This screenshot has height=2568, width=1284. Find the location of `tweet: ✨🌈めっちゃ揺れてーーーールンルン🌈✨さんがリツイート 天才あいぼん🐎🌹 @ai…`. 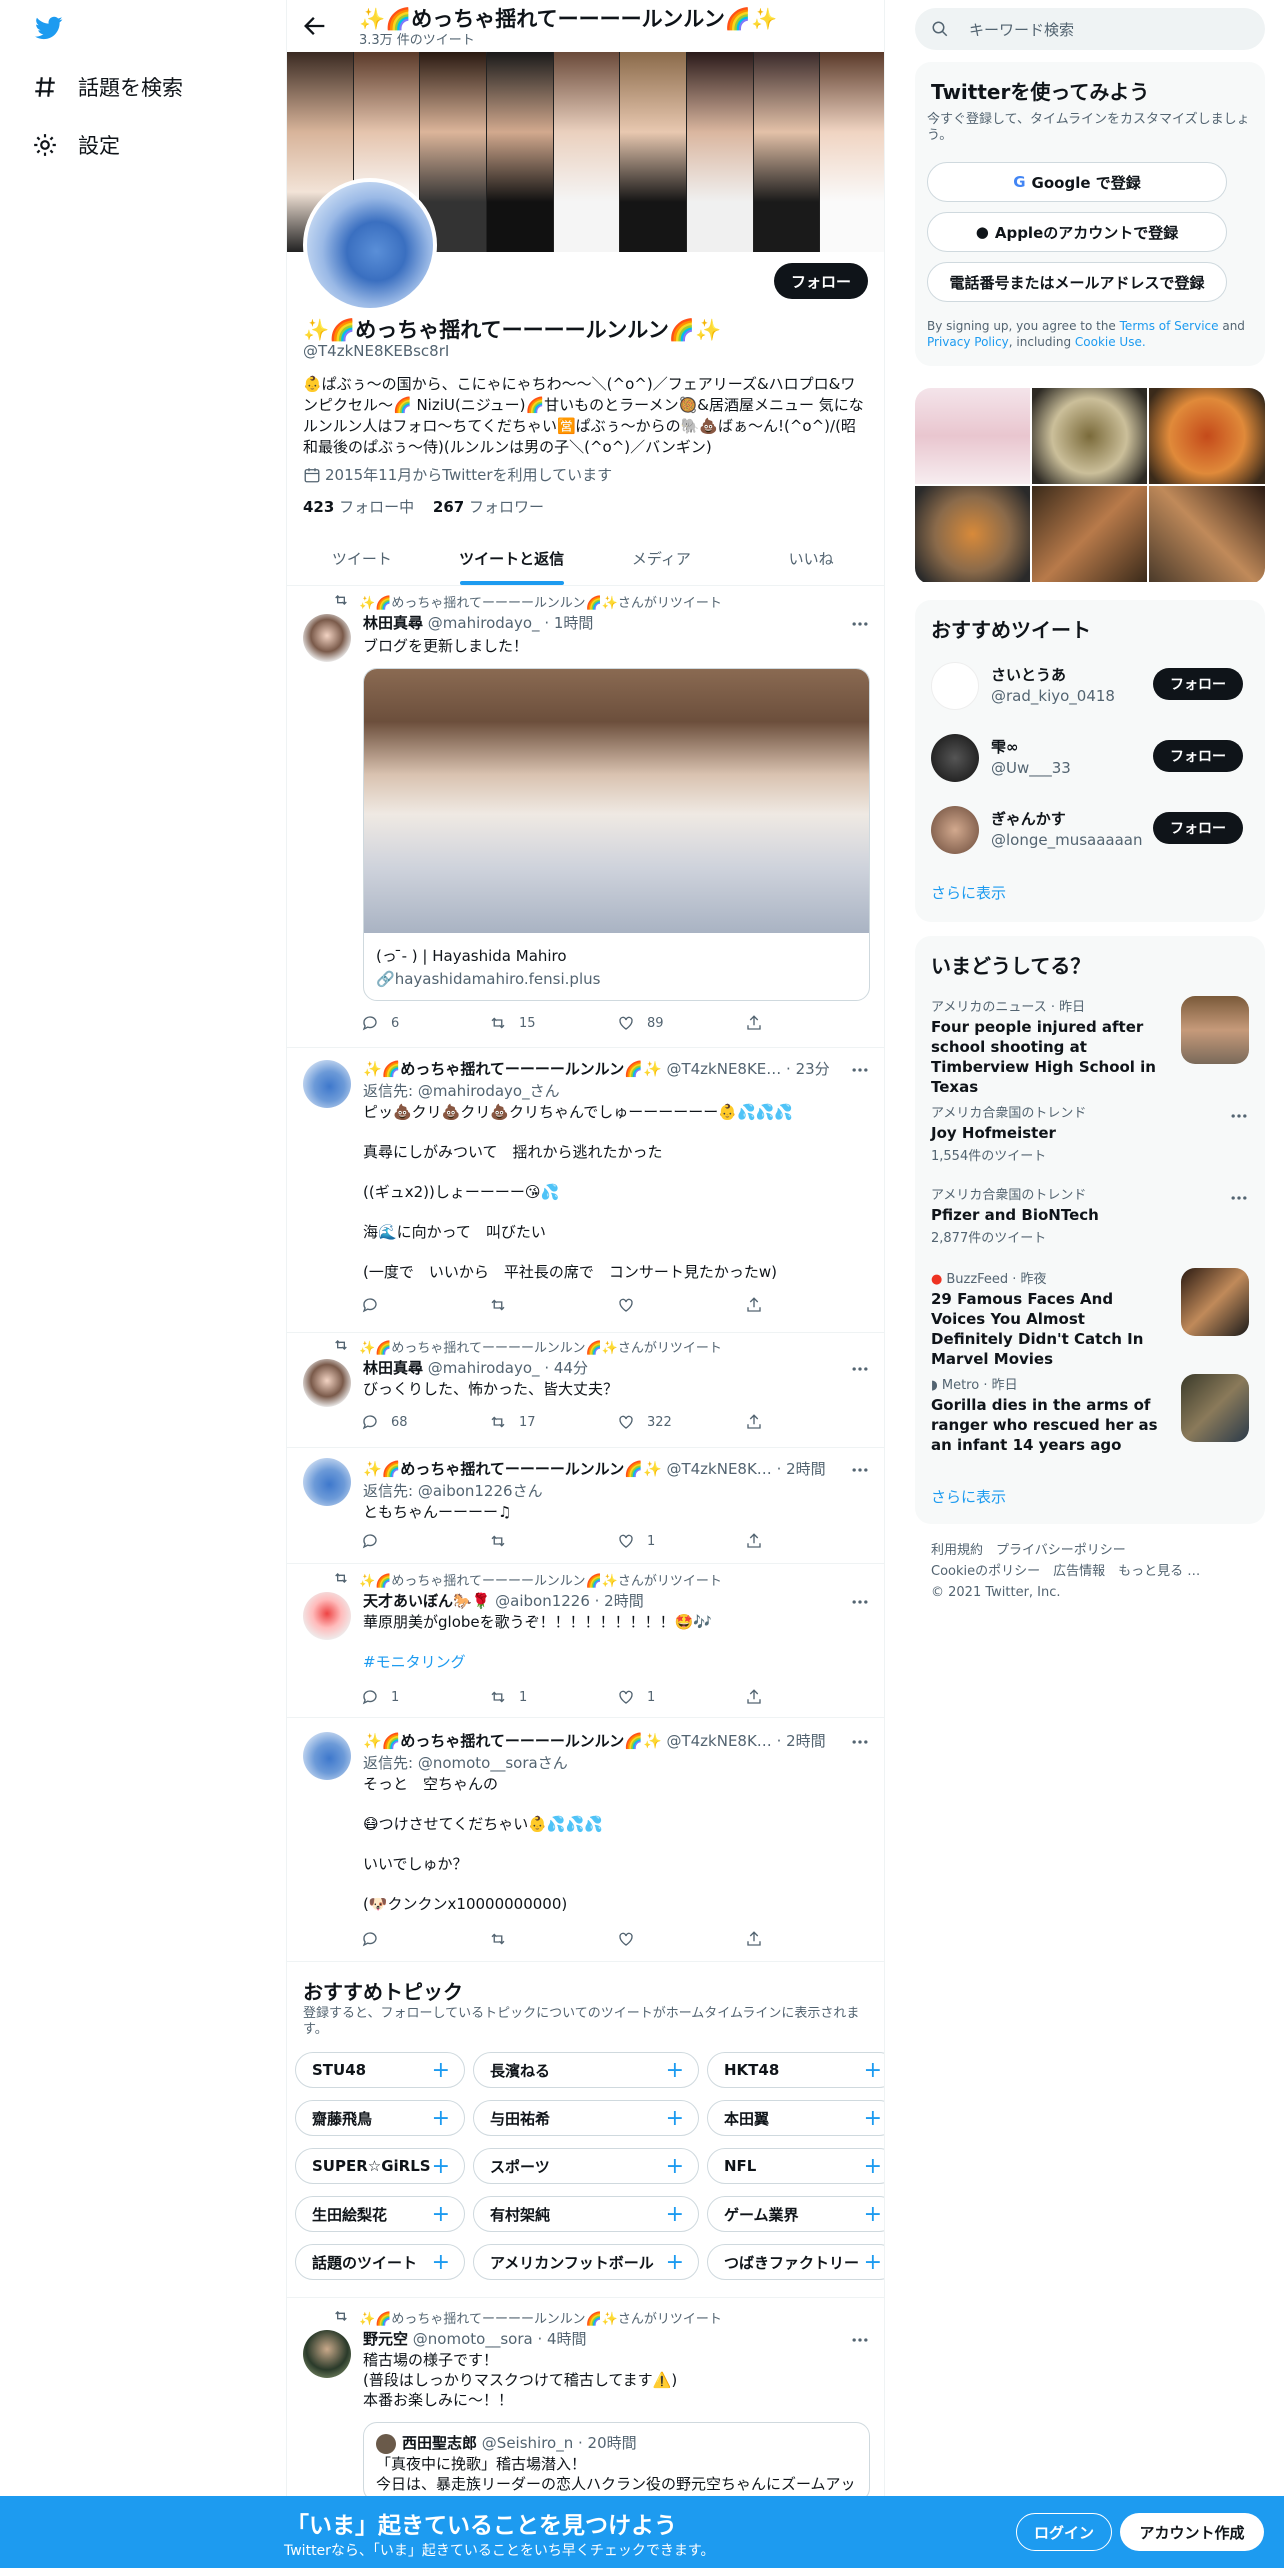

tweet: ✨🌈めっちゃ揺れてーーーールンルン🌈✨さんがリツイート 天才あいぼん🐎🌹 @ai… is located at coordinates (585, 1641).